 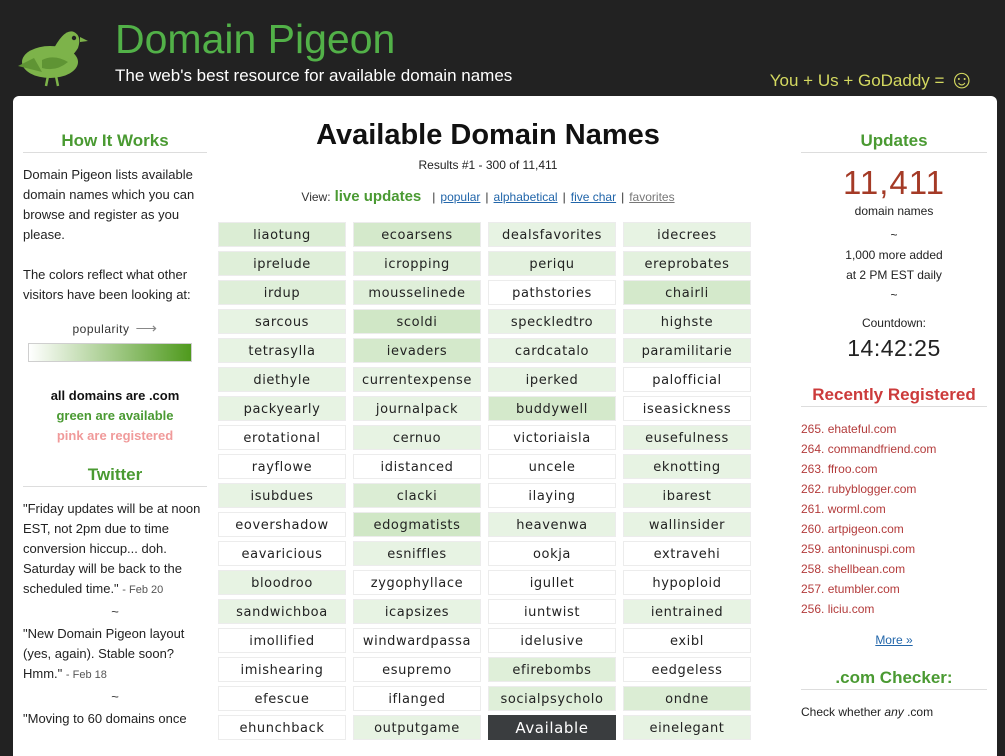 I want to click on domain-cell: paramilitarie, so click(x=687, y=350).